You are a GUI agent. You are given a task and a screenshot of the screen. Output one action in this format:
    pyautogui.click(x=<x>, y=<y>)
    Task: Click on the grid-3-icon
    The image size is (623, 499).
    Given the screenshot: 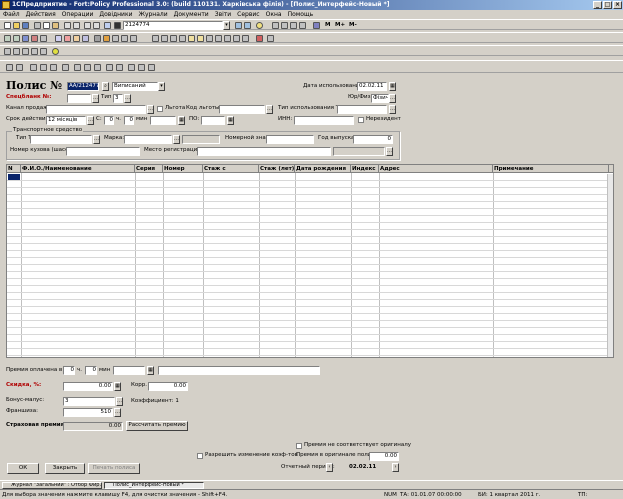 What is the action you would take?
    pyautogui.click(x=173, y=38)
    